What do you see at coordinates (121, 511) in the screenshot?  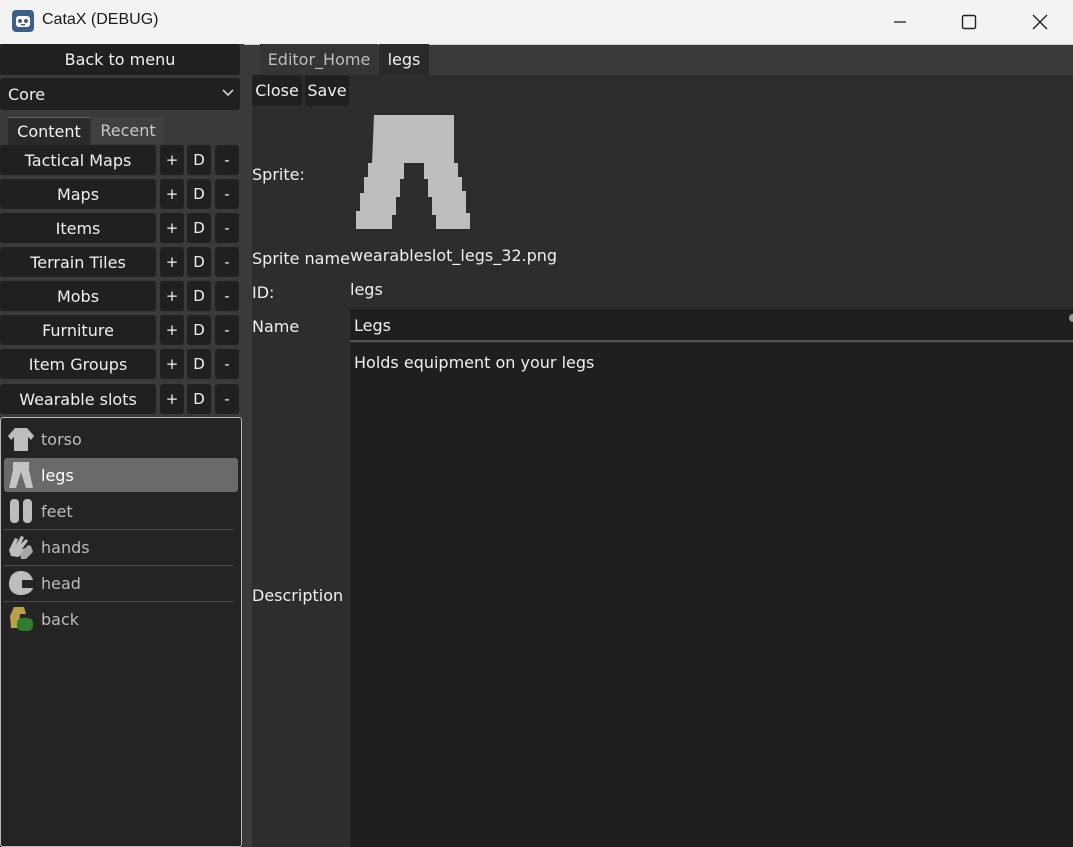 I see `list-item-feet: feet` at bounding box center [121, 511].